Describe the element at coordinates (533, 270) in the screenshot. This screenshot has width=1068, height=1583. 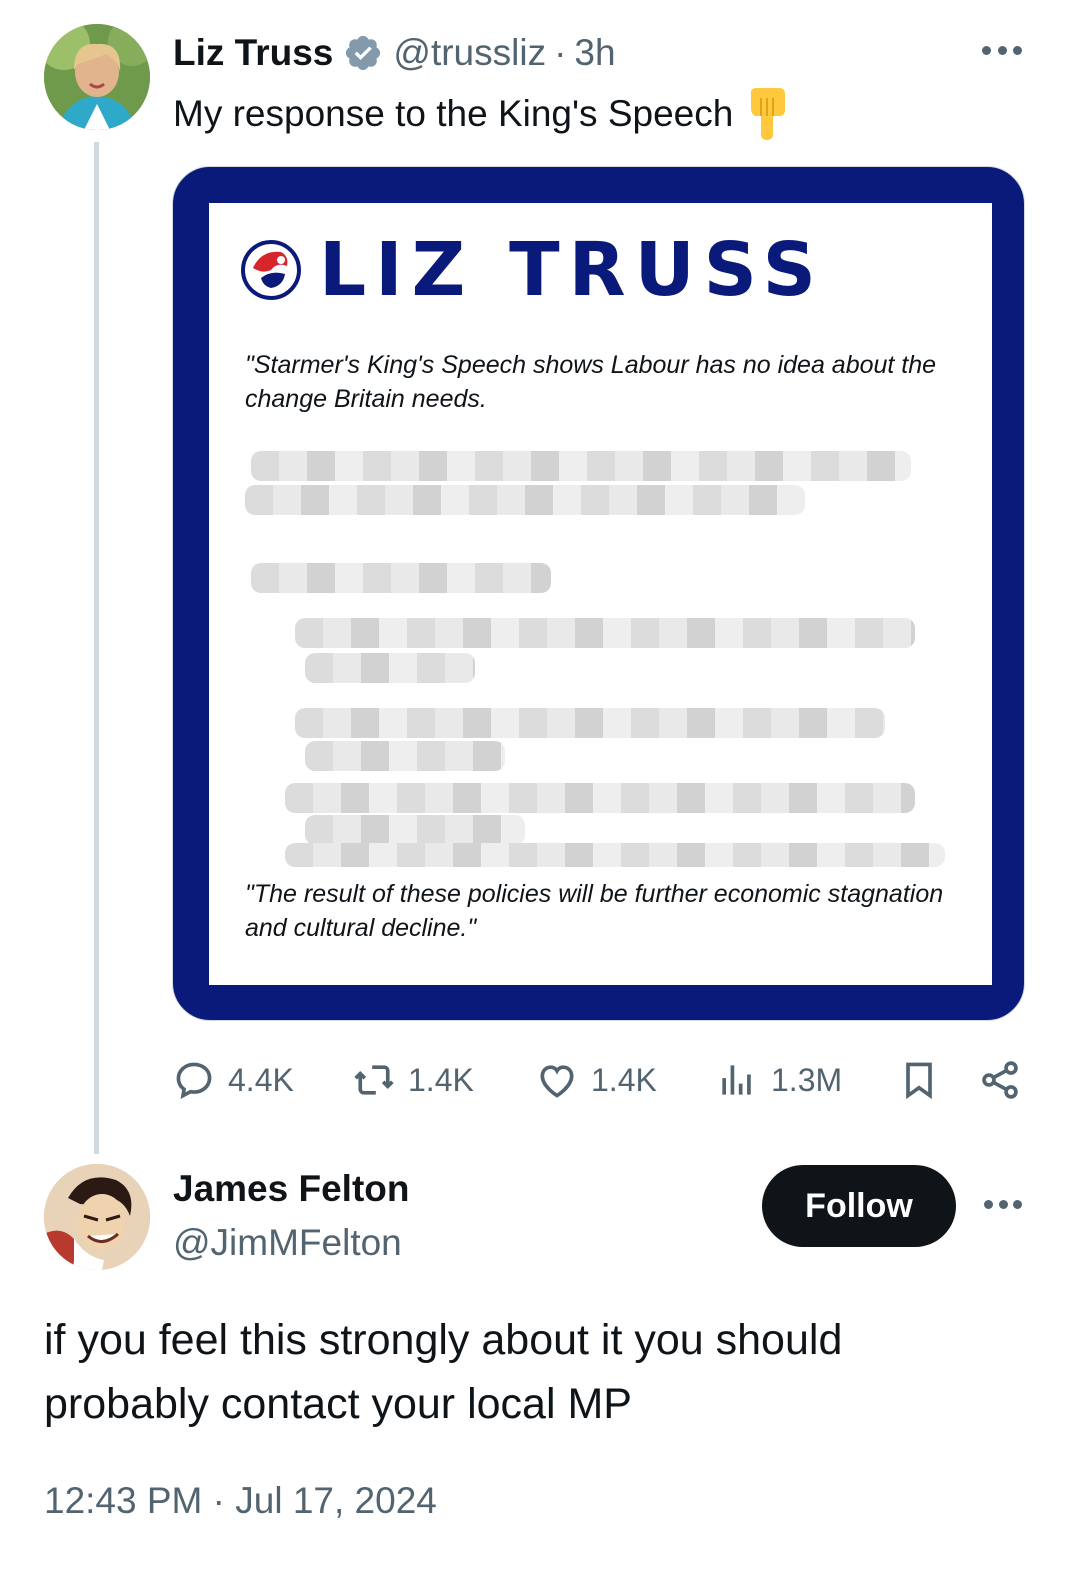
I see `brand-header: LIZ TRUSS` at that location.